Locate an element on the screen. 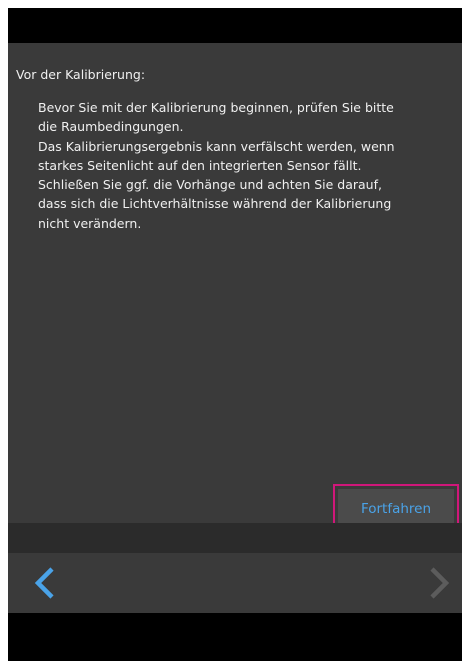  chevron-left-icon is located at coordinates (44, 583).